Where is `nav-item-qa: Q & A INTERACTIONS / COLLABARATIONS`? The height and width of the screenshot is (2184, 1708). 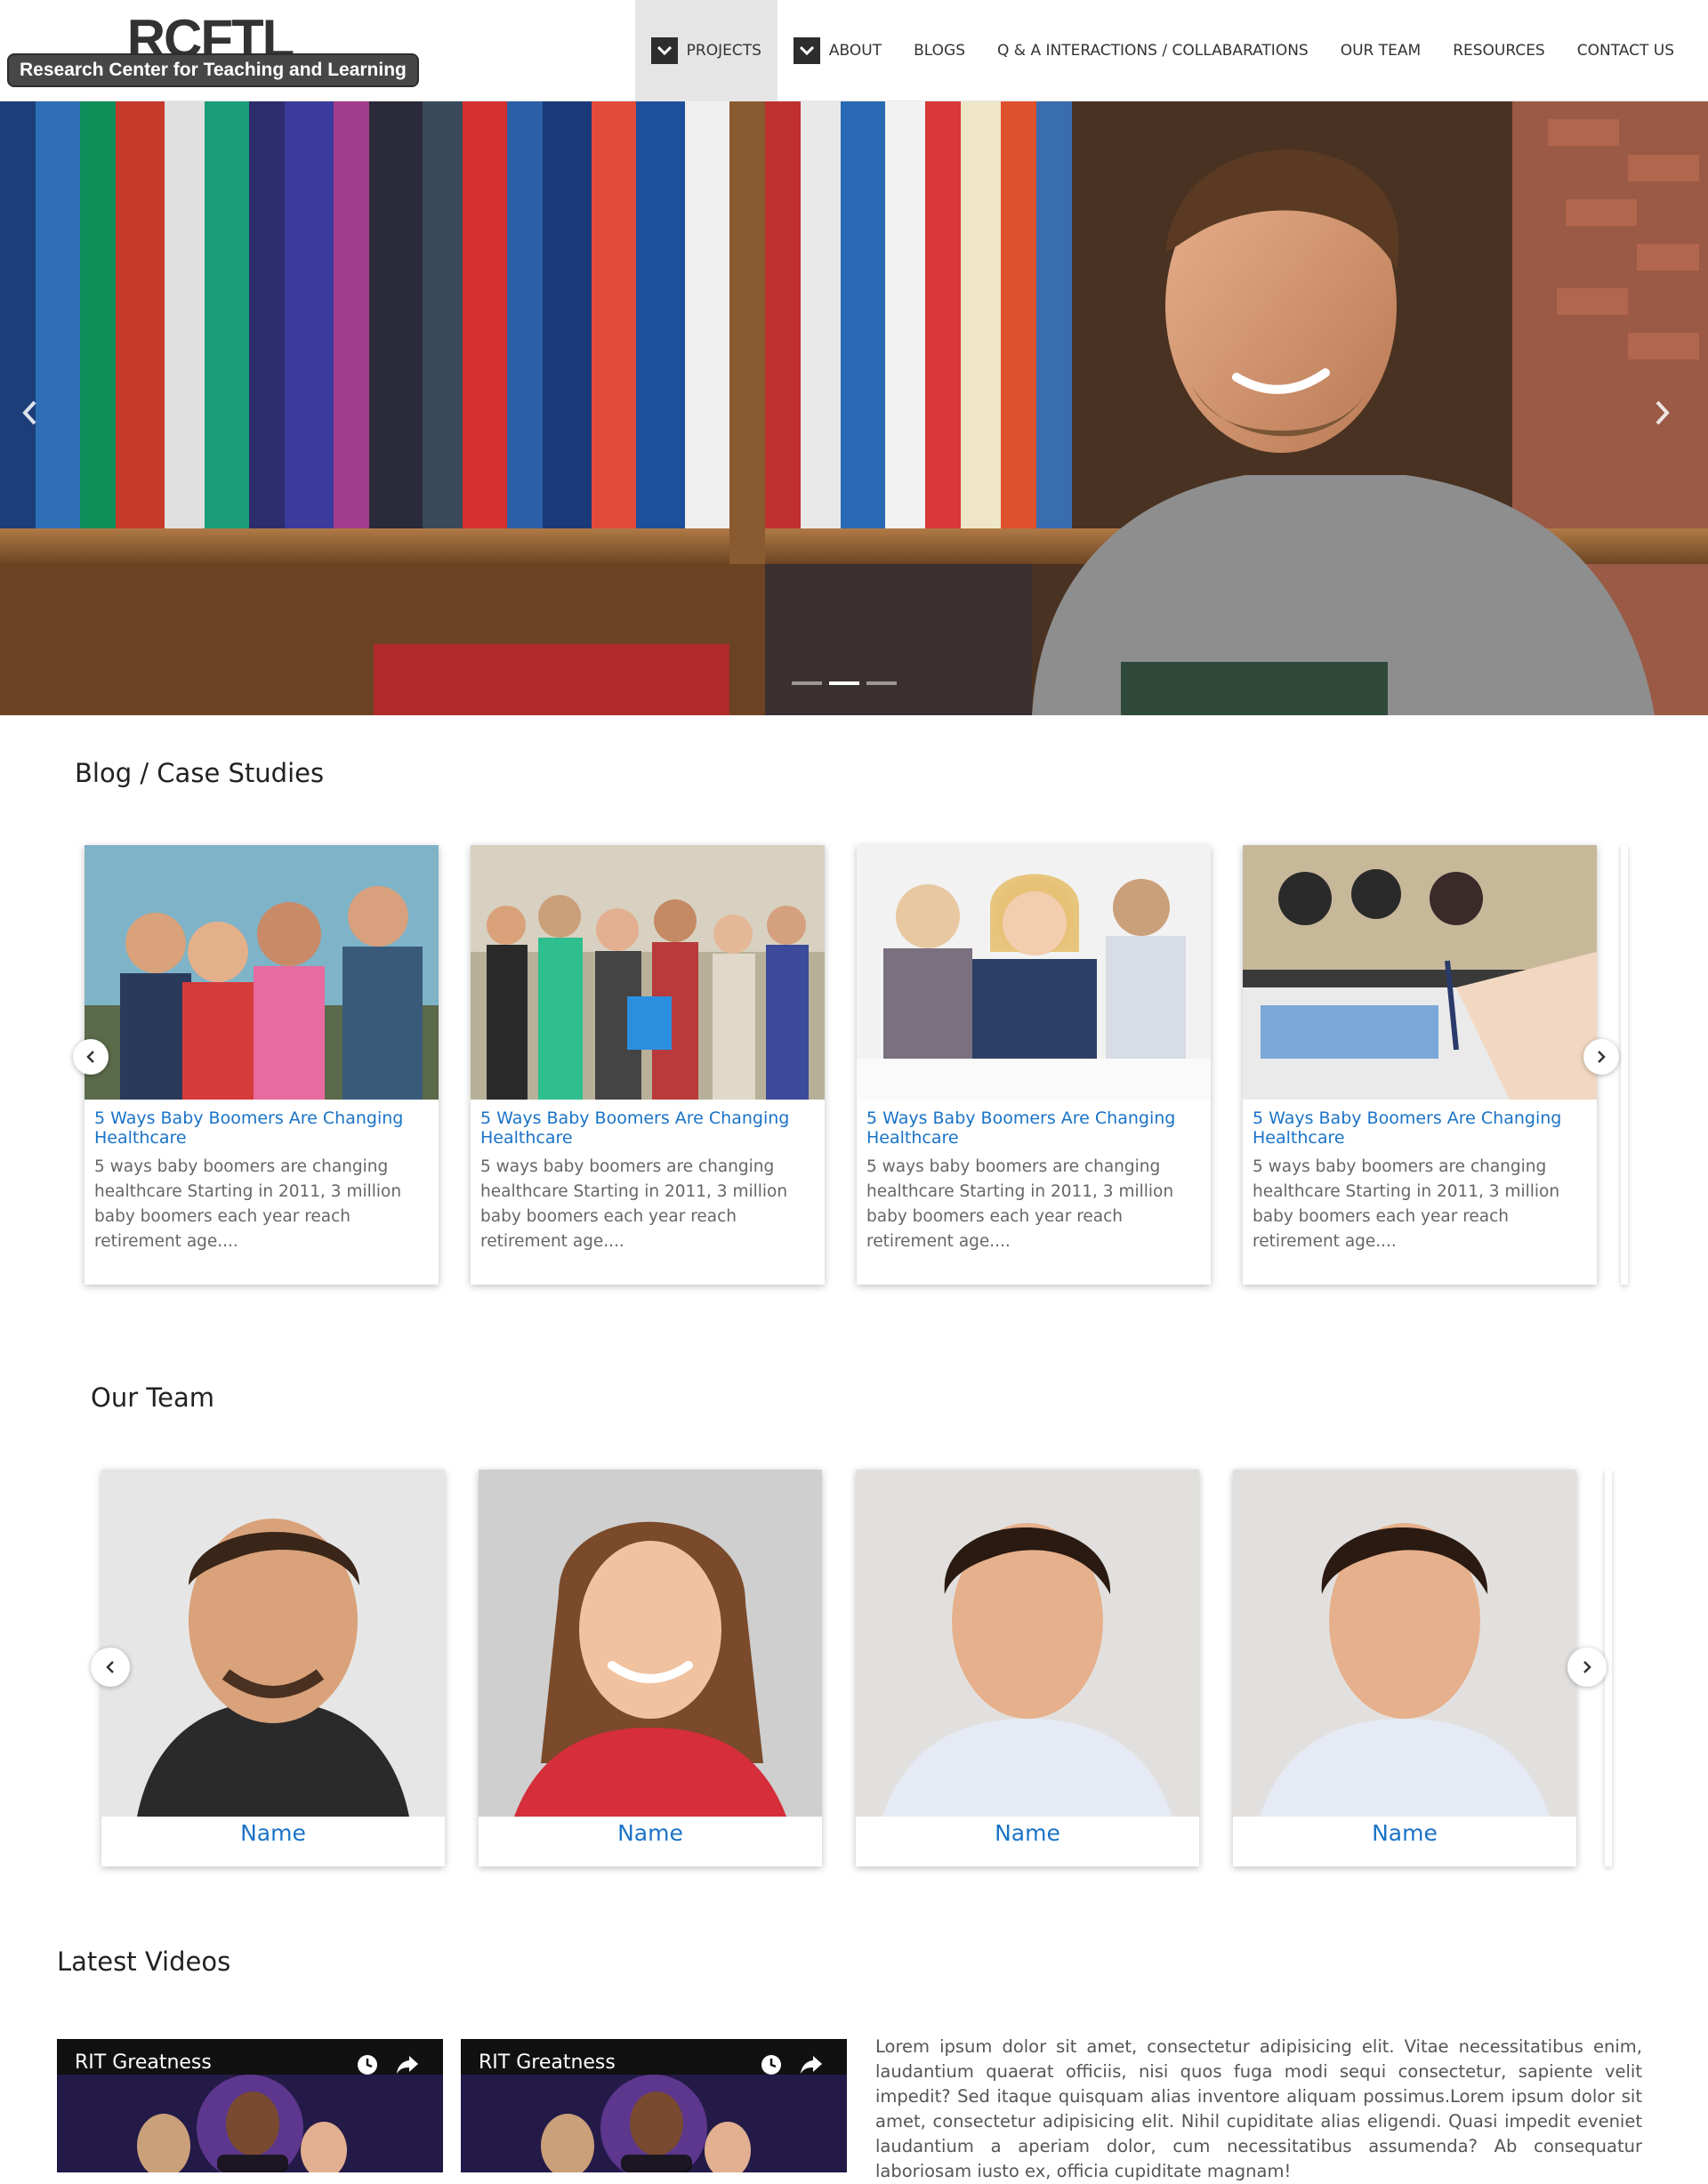 nav-item-qa: Q & A INTERACTIONS / COLLABARATIONS is located at coordinates (1153, 50).